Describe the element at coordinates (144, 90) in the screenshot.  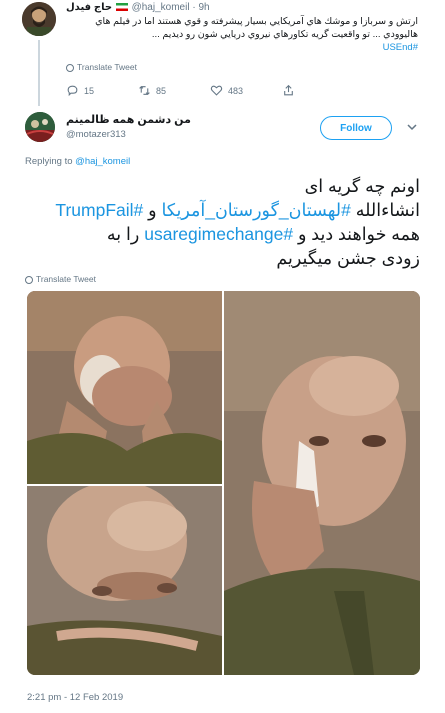
I see `retweet-icon` at that location.